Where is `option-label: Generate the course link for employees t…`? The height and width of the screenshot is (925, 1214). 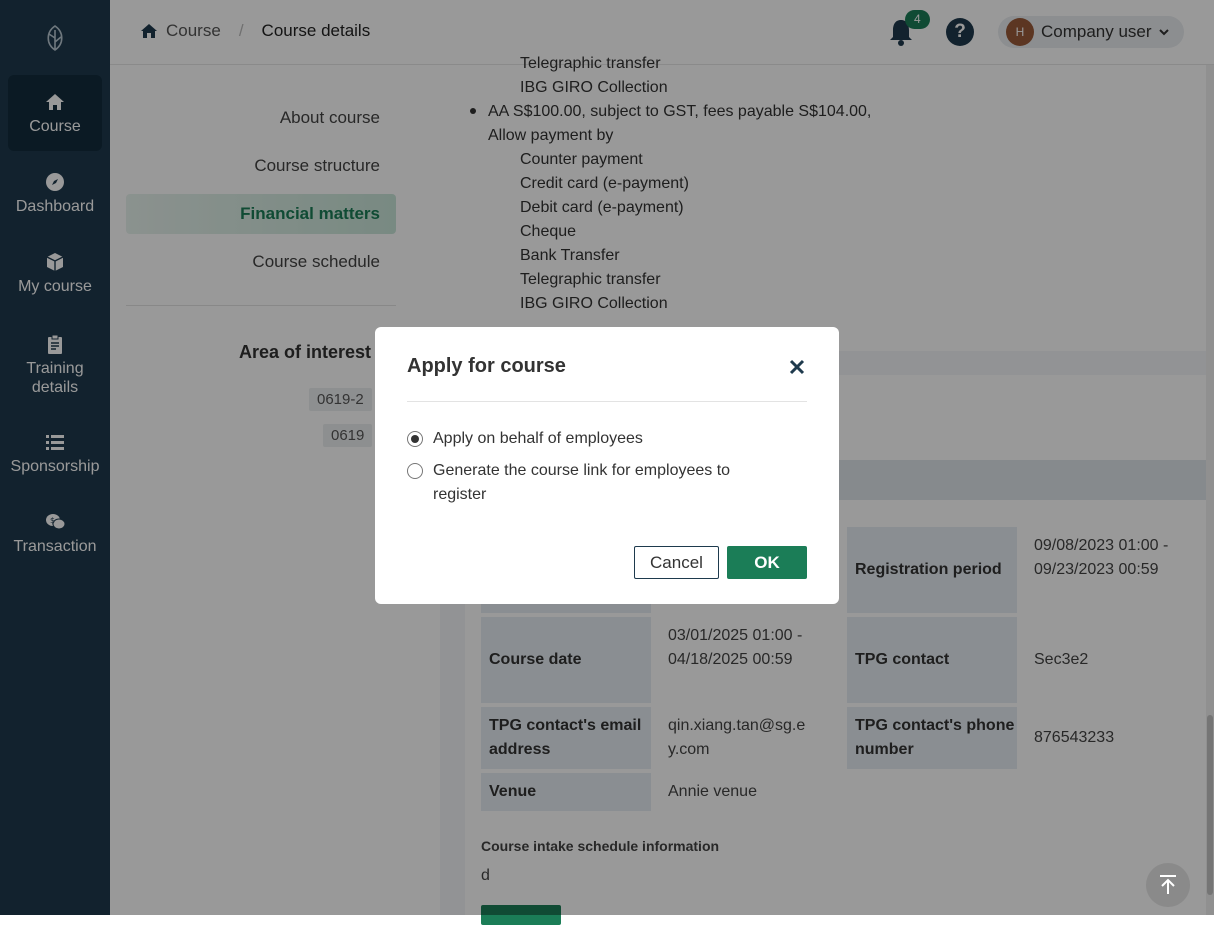
option-label: Generate the course link for employees t… is located at coordinates (582, 482).